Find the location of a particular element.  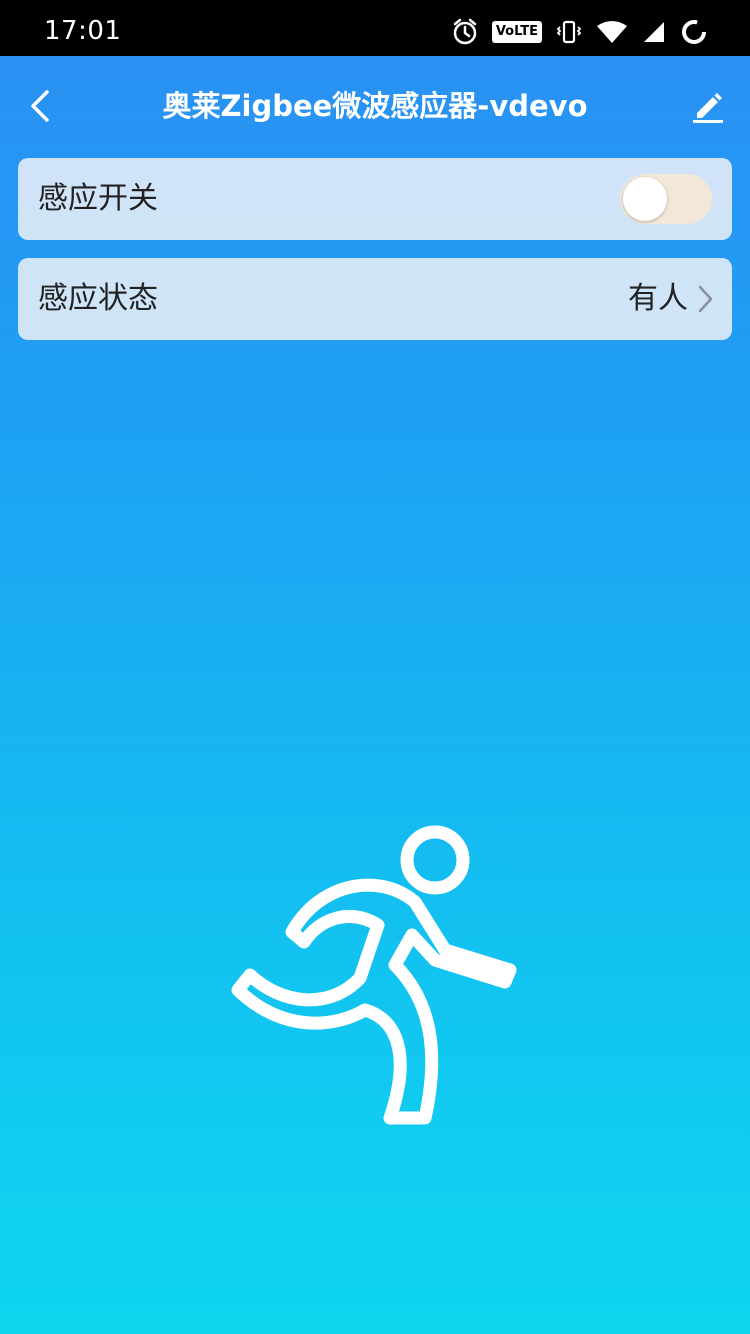

sensing-switch-toggle is located at coordinates (666, 199).